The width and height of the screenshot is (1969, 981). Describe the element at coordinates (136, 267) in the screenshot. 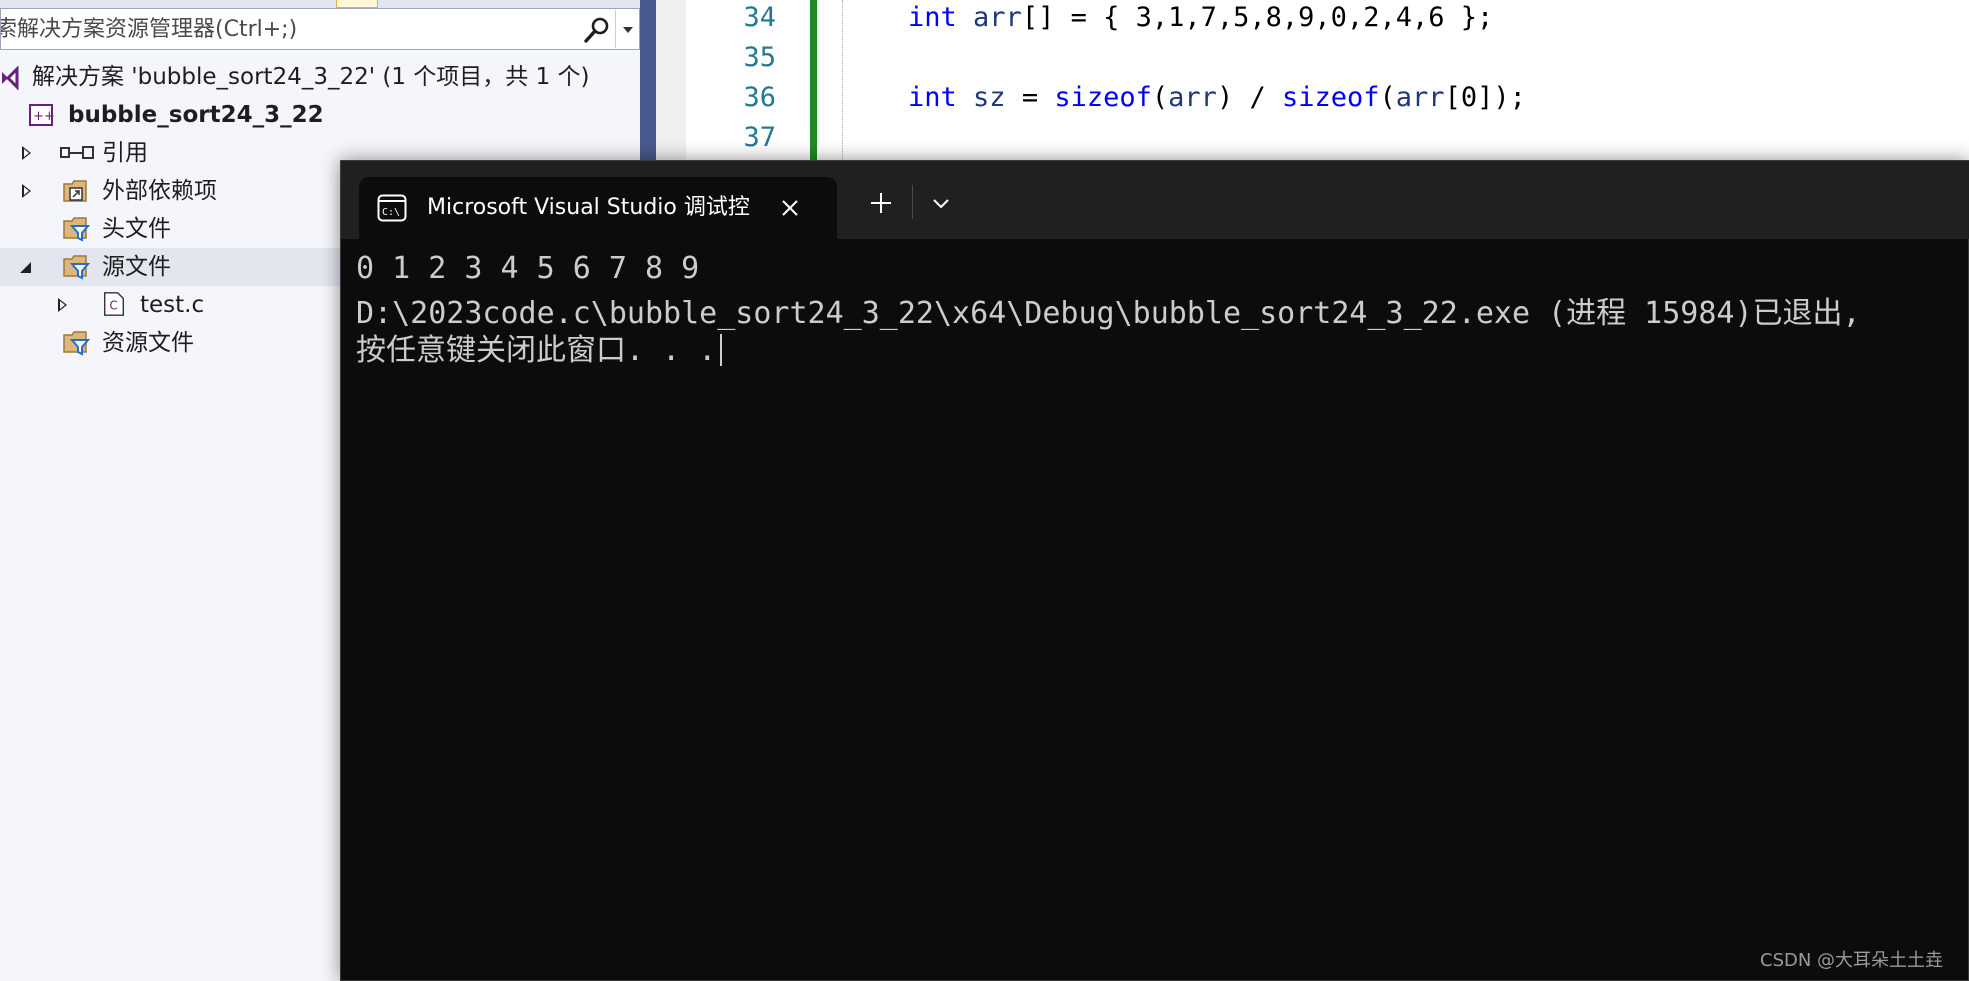

I see `source-files-label: 源文件` at that location.